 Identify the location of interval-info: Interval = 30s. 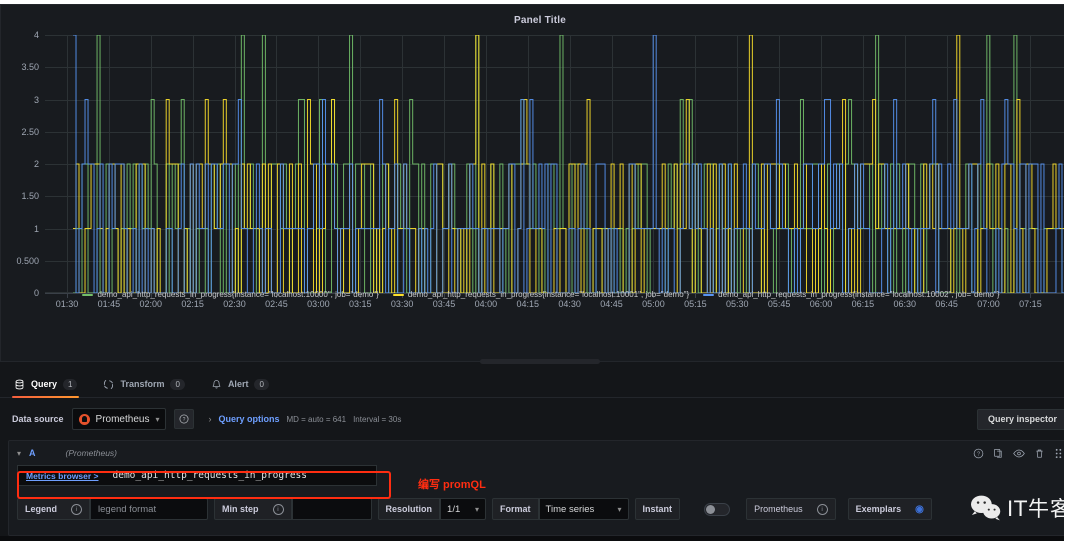
(377, 419).